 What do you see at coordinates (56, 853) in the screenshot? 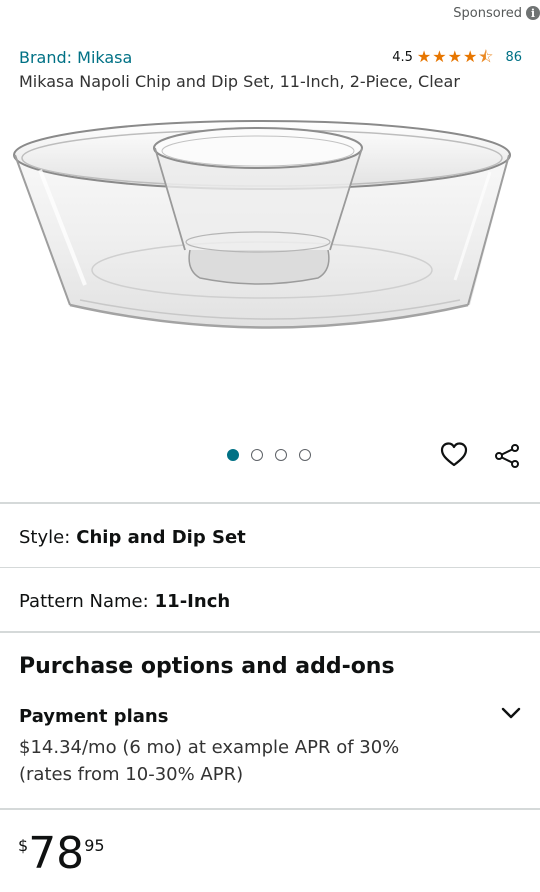
I see `price-whole: 78` at bounding box center [56, 853].